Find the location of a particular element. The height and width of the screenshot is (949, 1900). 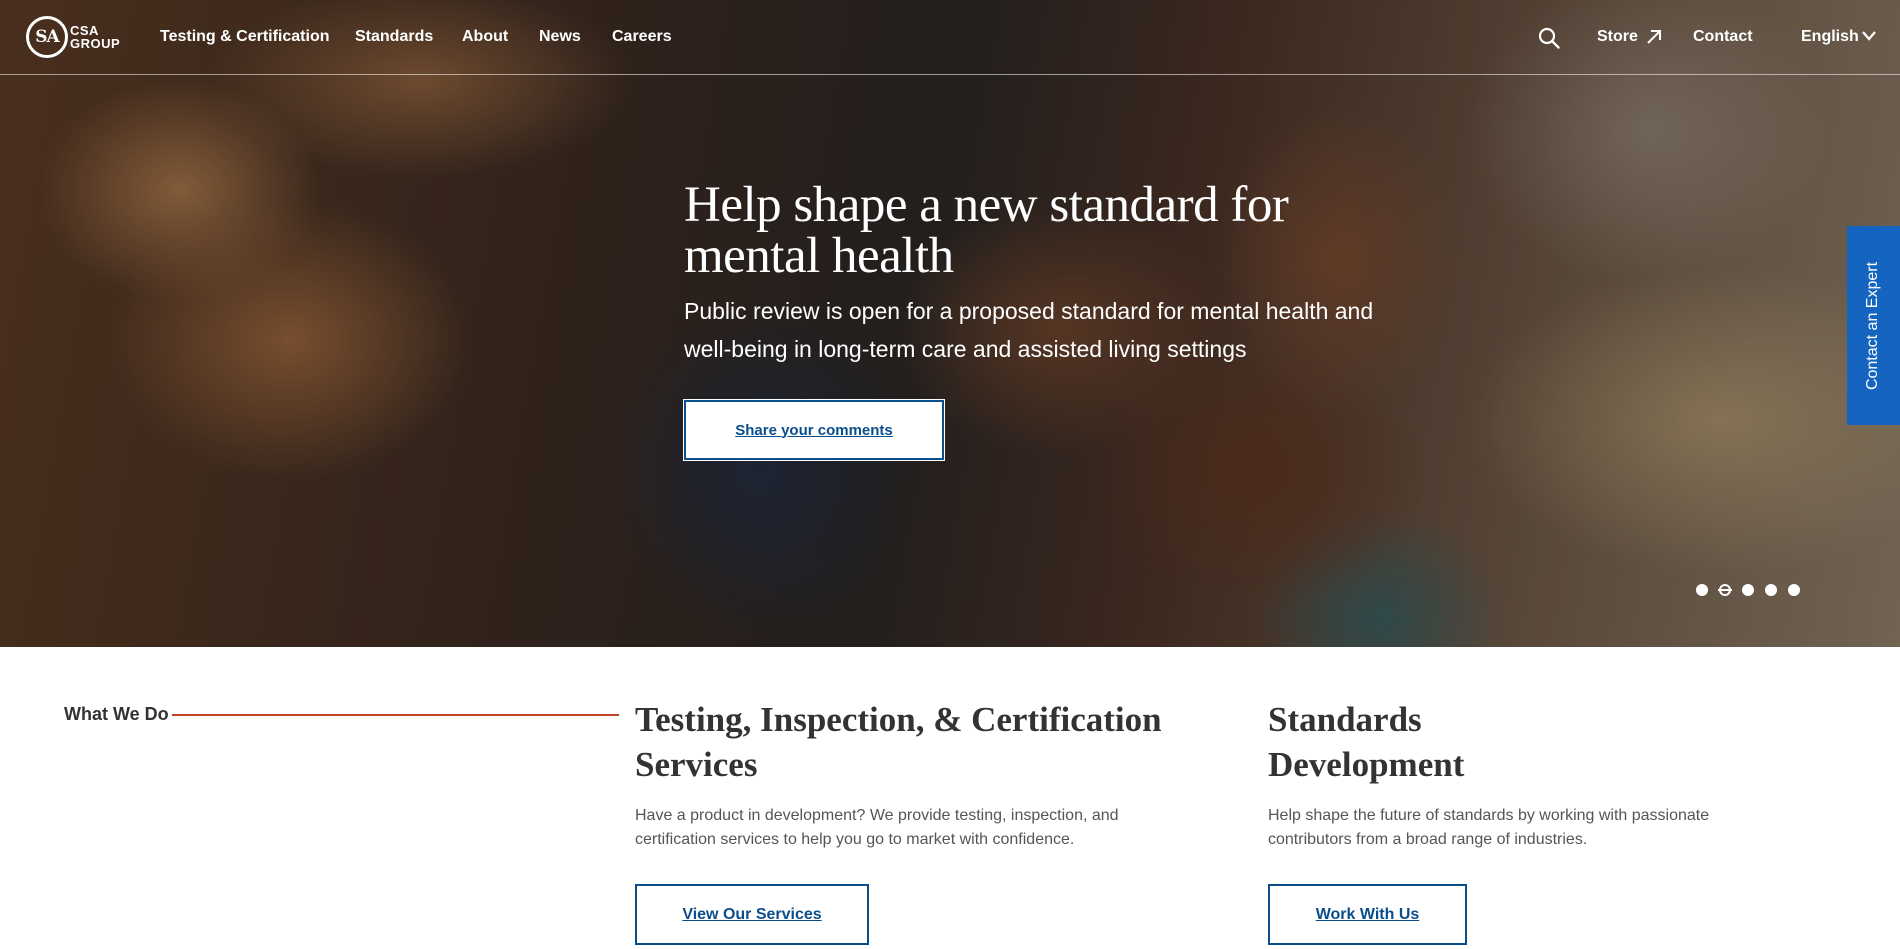

chevron-down-icon is located at coordinates (1869, 36).